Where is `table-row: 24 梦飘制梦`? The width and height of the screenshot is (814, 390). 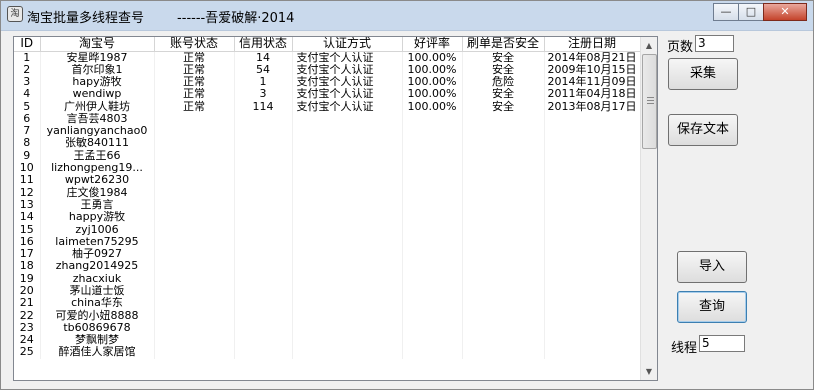 table-row: 24 梦飘制梦 is located at coordinates (327, 340).